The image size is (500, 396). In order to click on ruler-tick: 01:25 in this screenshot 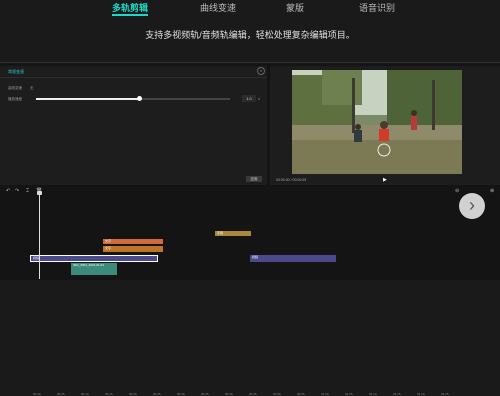, I will do `click(445, 394)`.